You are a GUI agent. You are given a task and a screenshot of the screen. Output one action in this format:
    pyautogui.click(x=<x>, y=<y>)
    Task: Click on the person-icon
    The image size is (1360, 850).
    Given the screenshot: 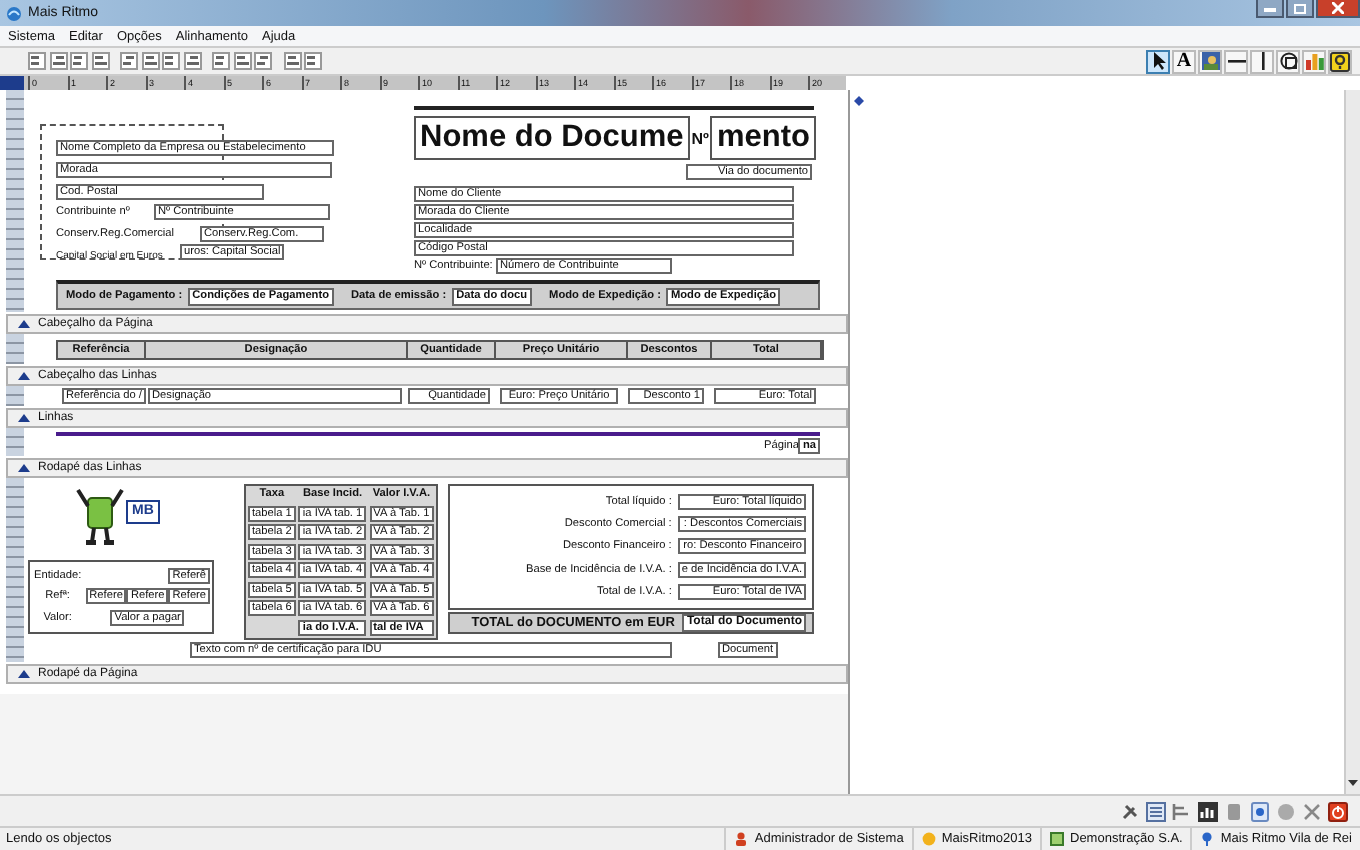 What is the action you would take?
    pyautogui.click(x=741, y=839)
    